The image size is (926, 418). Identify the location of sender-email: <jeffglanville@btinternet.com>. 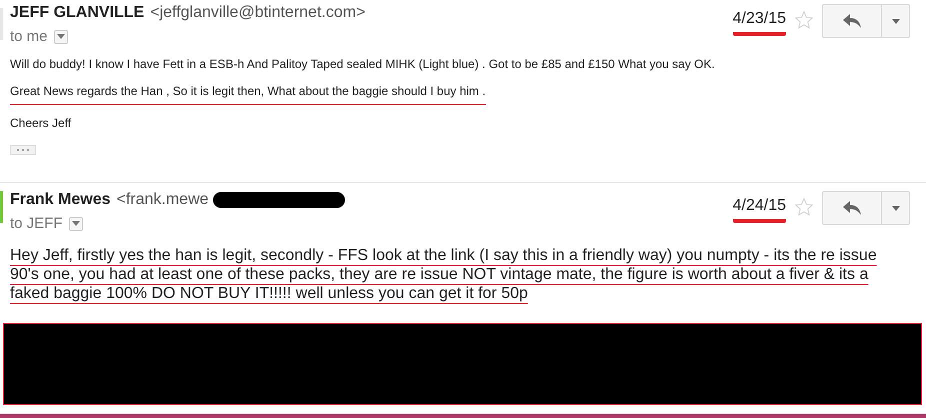
(258, 13).